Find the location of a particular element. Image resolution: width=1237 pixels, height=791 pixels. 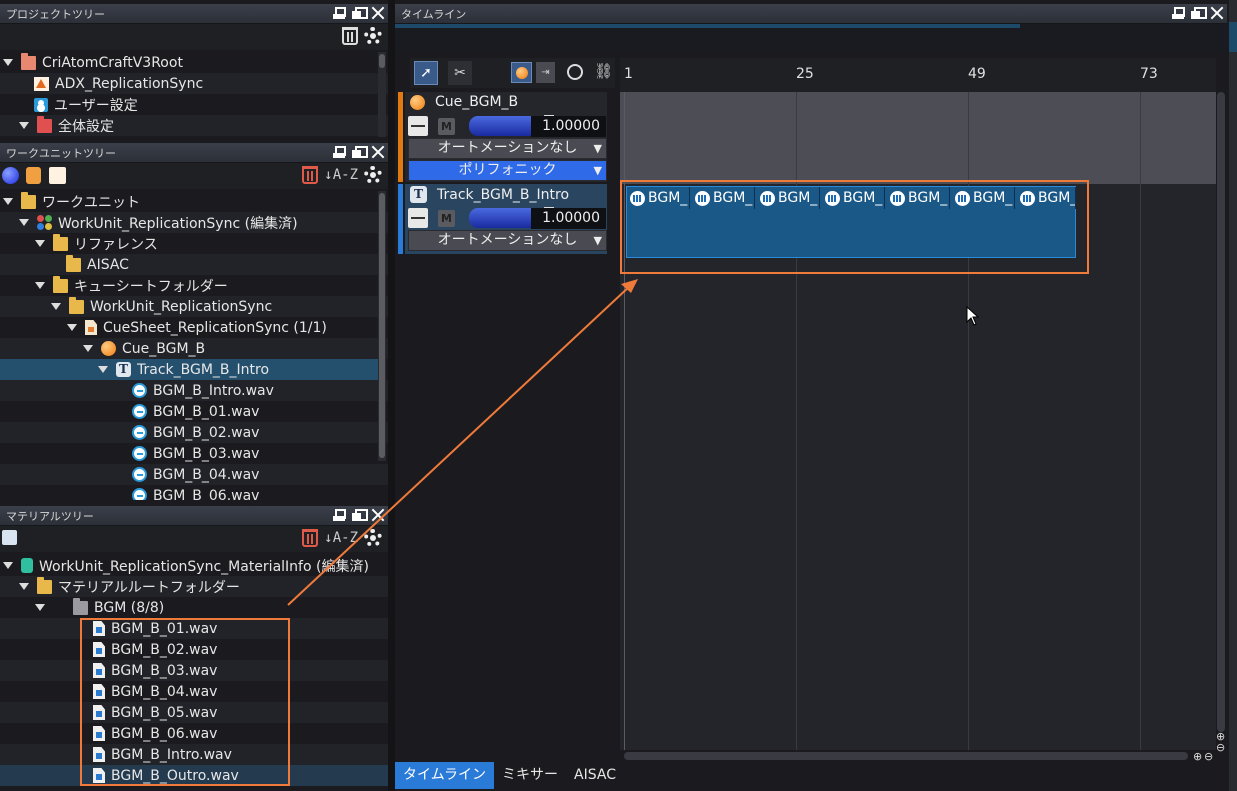

blue-sphere-icon is located at coordinates (10, 175).